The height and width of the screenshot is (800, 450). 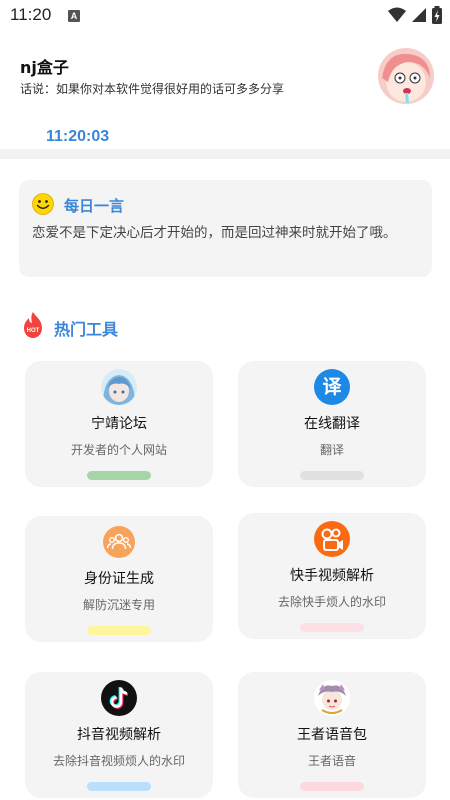 I want to click on tiktok-icon, so click(x=119, y=698).